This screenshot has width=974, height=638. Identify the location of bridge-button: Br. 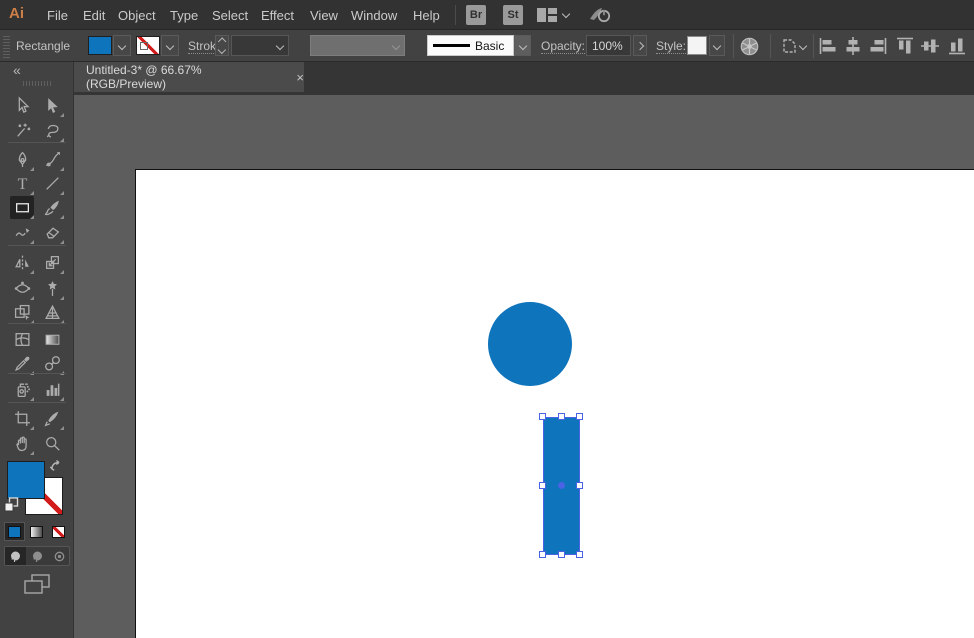
(476, 15).